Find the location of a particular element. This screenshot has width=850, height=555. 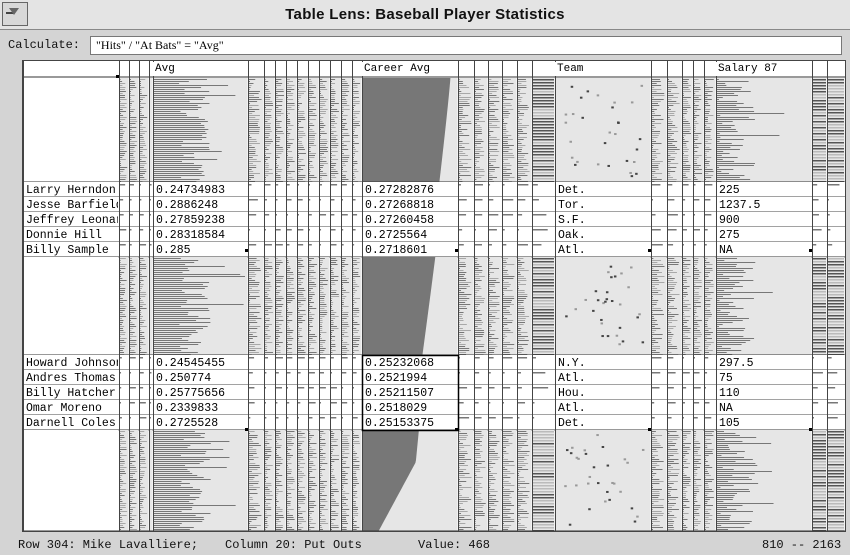

header-salary-87: Salary 87 is located at coordinates (764, 69).